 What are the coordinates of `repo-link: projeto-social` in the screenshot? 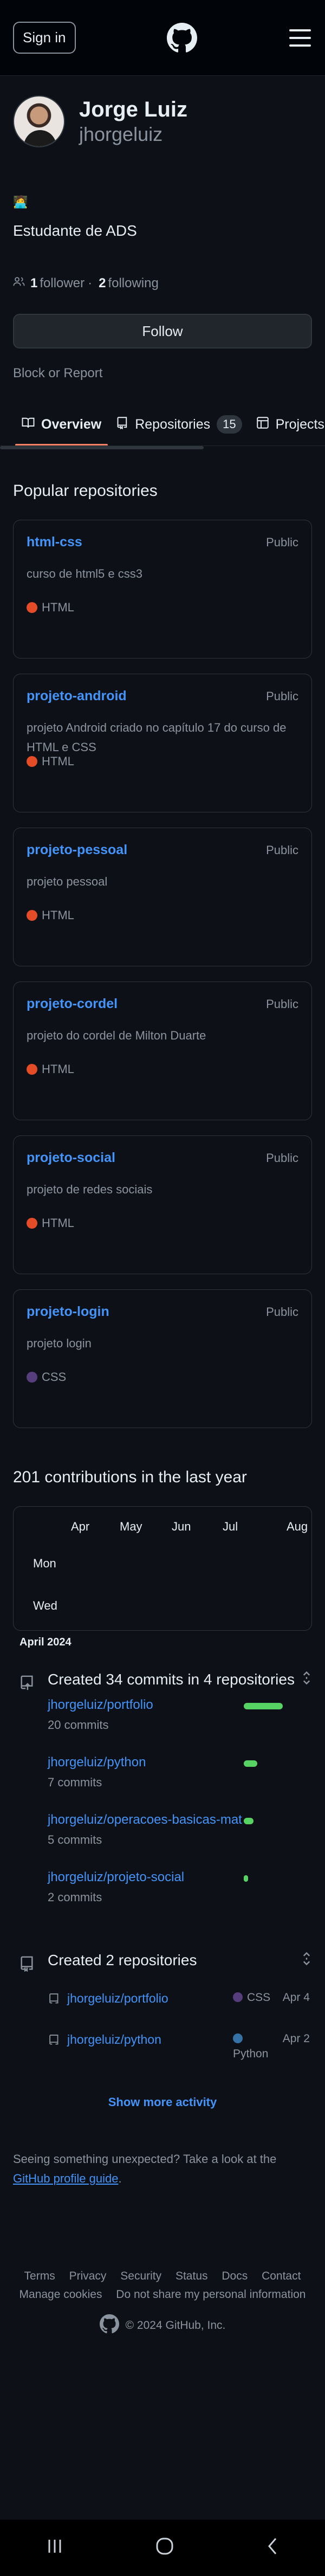 It's located at (71, 1158).